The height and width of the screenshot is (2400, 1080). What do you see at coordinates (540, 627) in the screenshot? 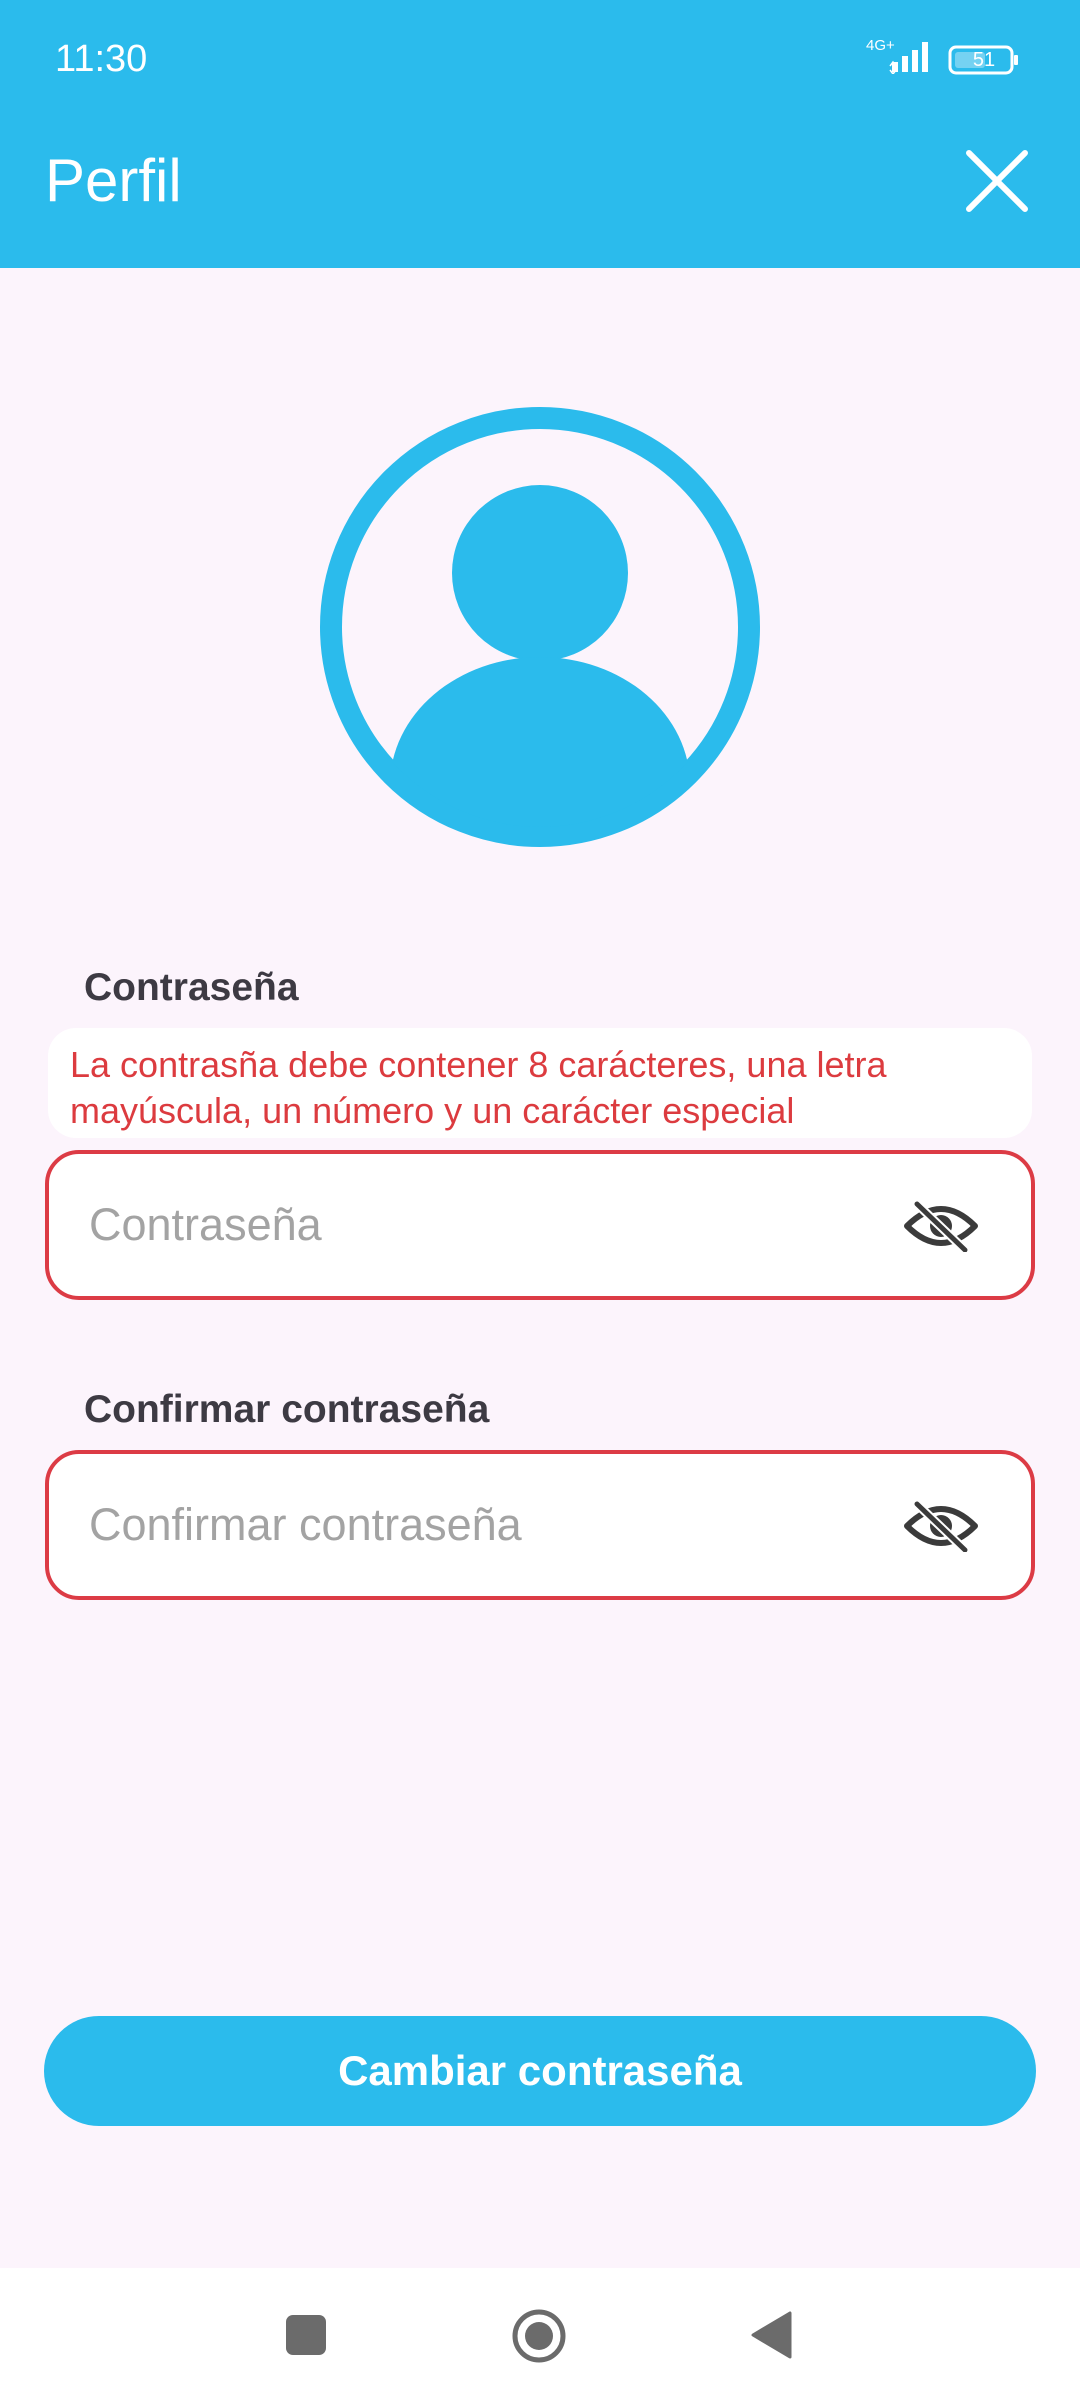
I see `user-avatar-icon` at bounding box center [540, 627].